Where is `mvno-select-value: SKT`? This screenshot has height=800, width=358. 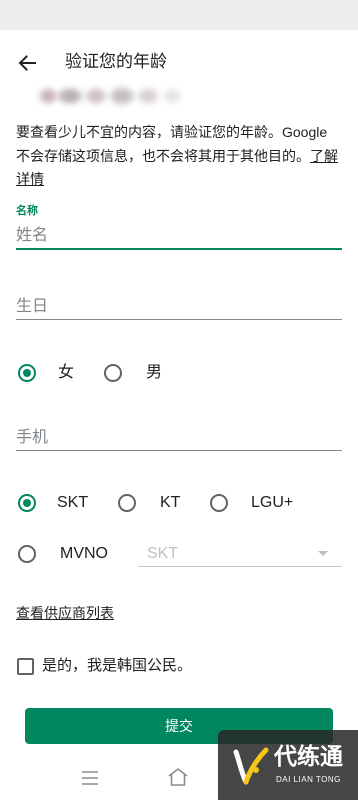 mvno-select-value: SKT is located at coordinates (163, 553).